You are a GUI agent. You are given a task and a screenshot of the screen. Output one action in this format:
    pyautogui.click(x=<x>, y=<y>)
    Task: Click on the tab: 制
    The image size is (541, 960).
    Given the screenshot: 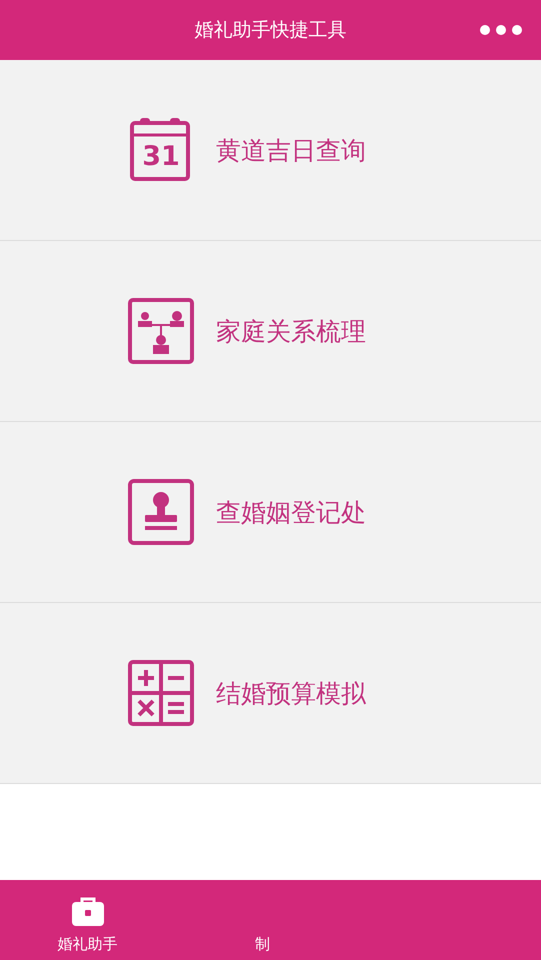 What is the action you would take?
    pyautogui.click(x=262, y=920)
    